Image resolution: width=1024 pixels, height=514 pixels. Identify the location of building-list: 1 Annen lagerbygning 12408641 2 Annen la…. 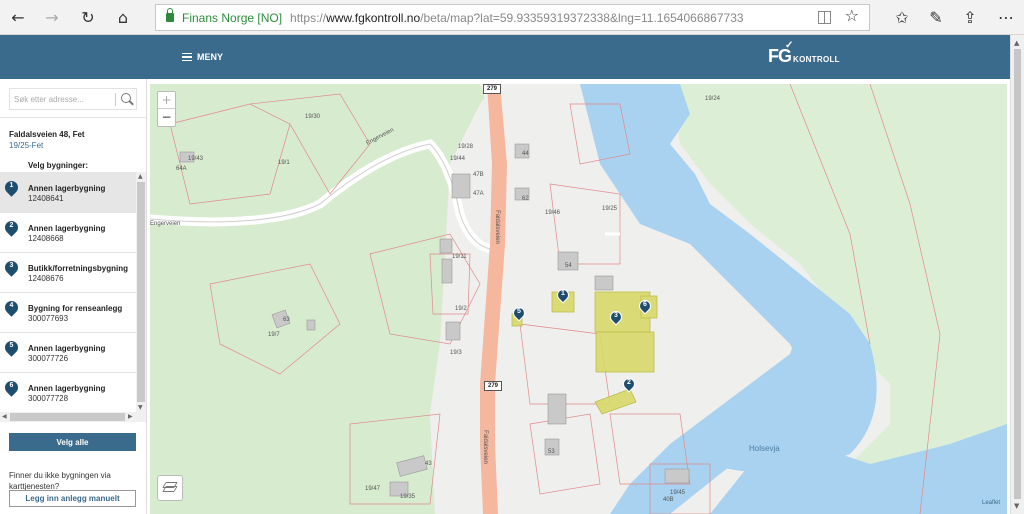
(68, 292).